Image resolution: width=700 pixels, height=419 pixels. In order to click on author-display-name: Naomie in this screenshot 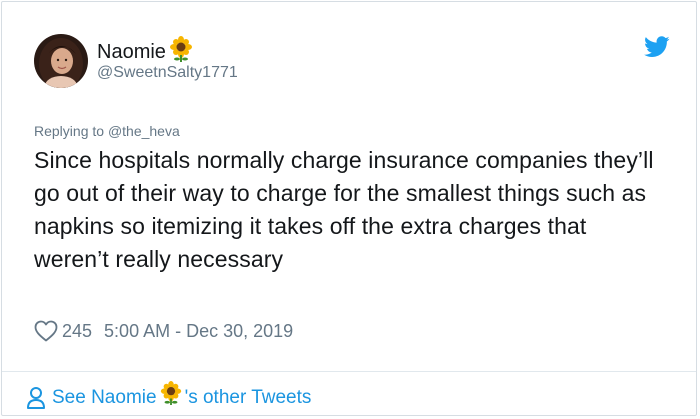, I will do `click(131, 52)`.